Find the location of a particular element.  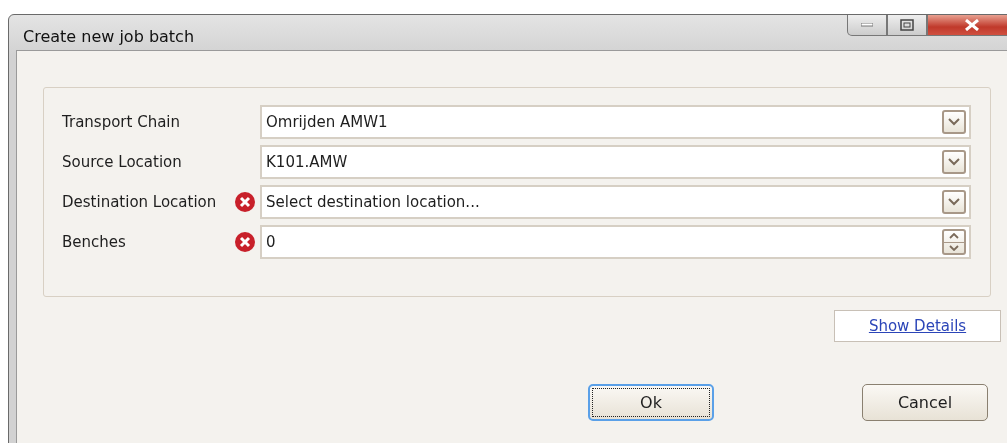

close-button is located at coordinates (967, 25).